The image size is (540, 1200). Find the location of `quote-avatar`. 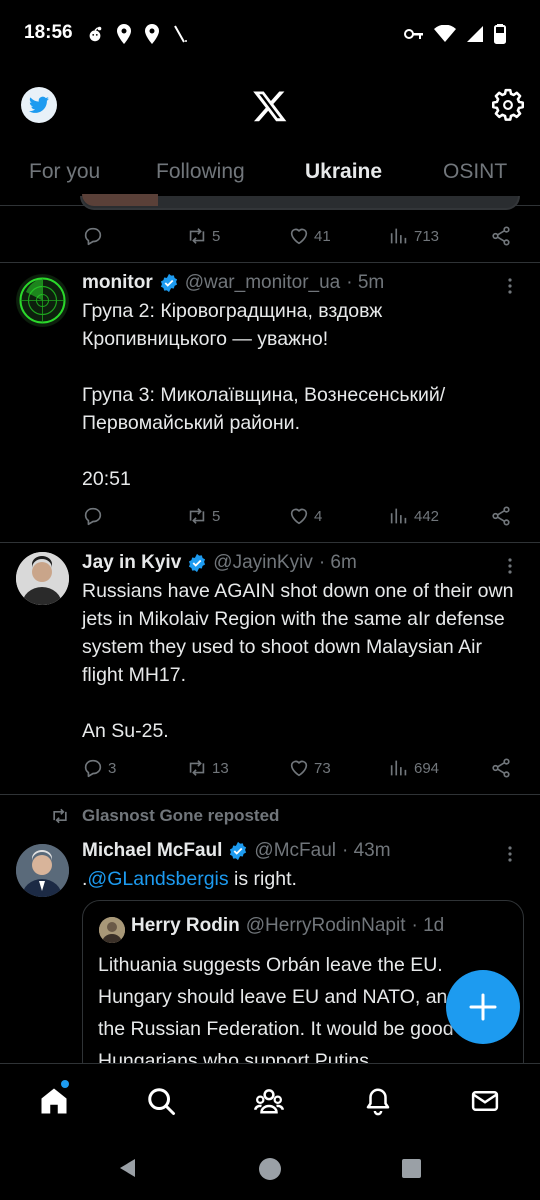

quote-avatar is located at coordinates (112, 930).